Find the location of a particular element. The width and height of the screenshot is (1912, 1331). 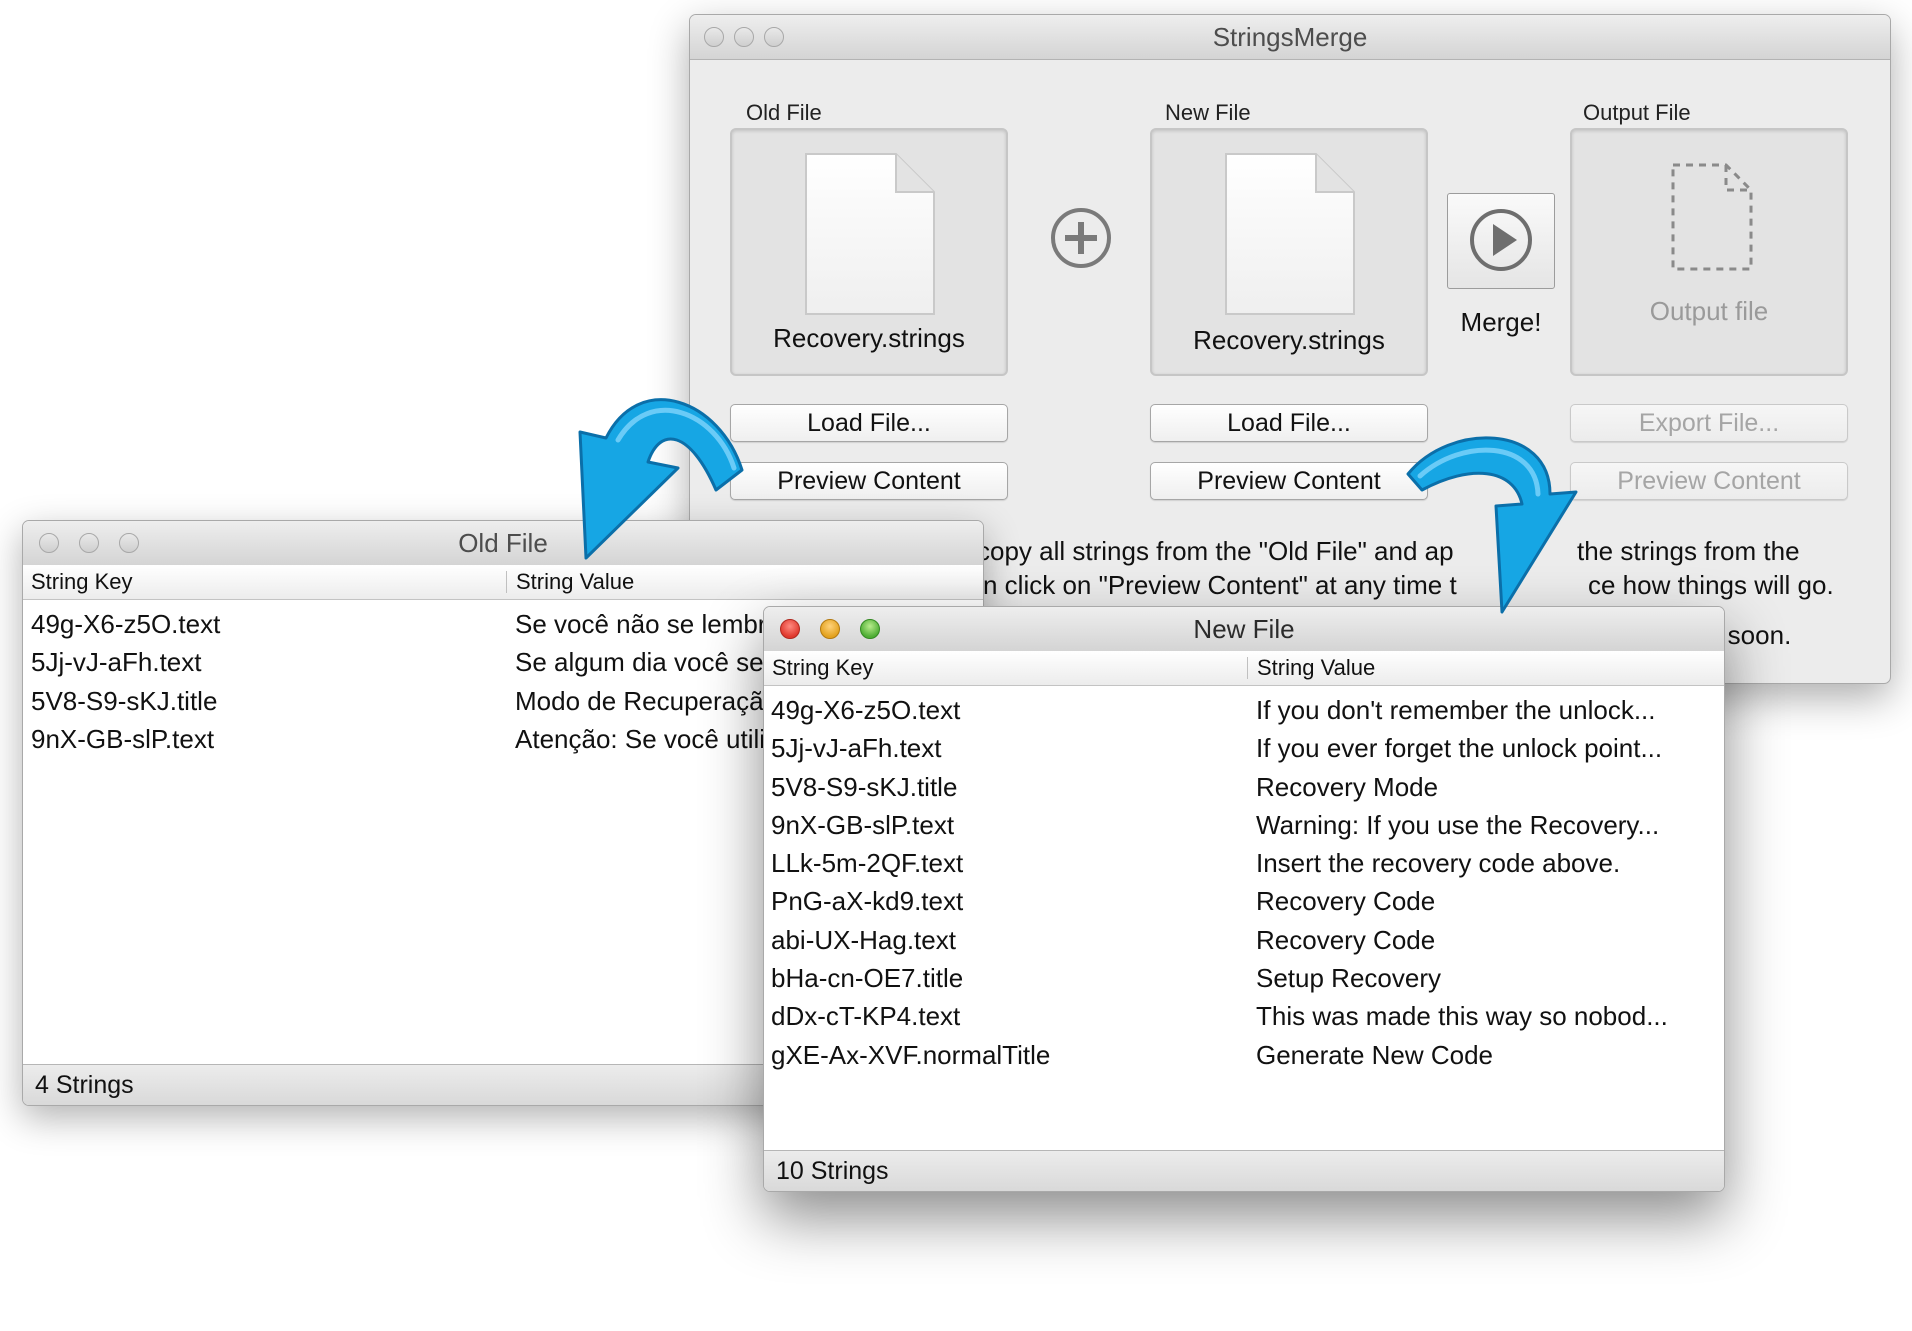

play-arrow-icon is located at coordinates (1501, 240).